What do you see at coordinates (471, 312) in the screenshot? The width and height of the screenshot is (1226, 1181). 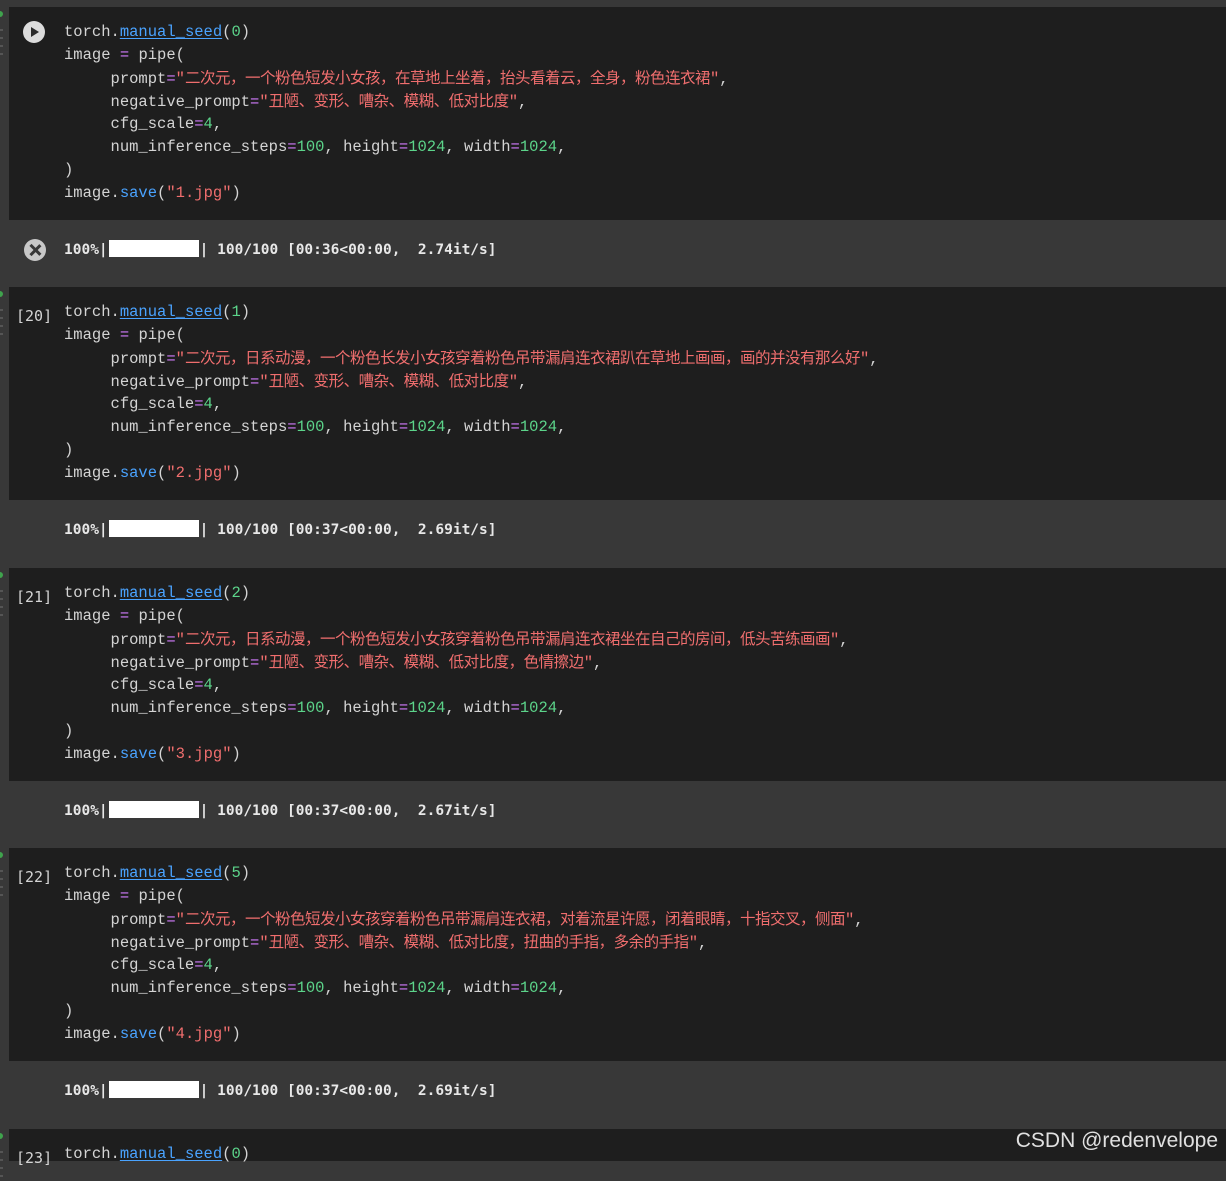 I see `code-line: torch.manual_seed(1)` at bounding box center [471, 312].